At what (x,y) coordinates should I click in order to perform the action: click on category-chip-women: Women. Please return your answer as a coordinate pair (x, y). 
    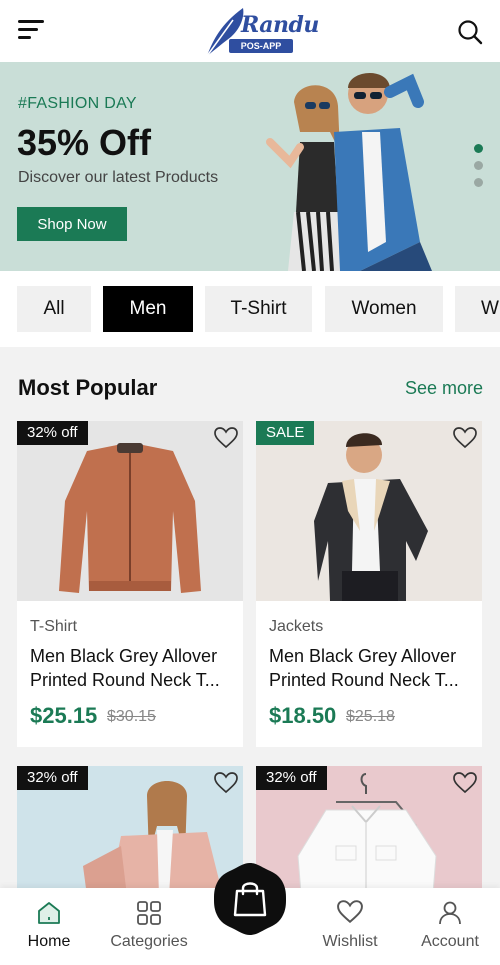
    Looking at the image, I should click on (384, 309).